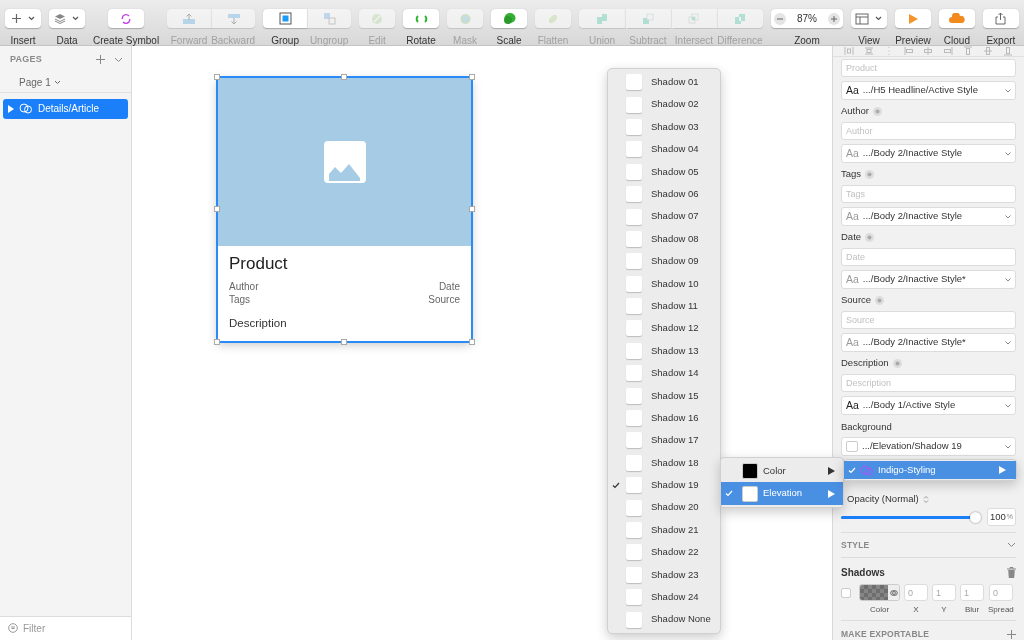 The width and height of the screenshot is (1024, 640). What do you see at coordinates (879, 593) in the screenshot?
I see `color-well` at bounding box center [879, 593].